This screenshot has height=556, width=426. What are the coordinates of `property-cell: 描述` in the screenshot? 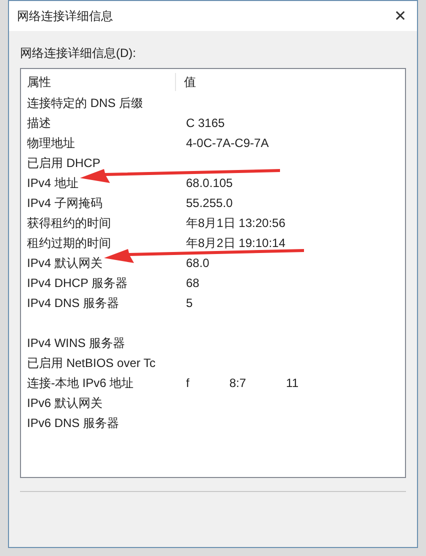 It's located at (39, 123).